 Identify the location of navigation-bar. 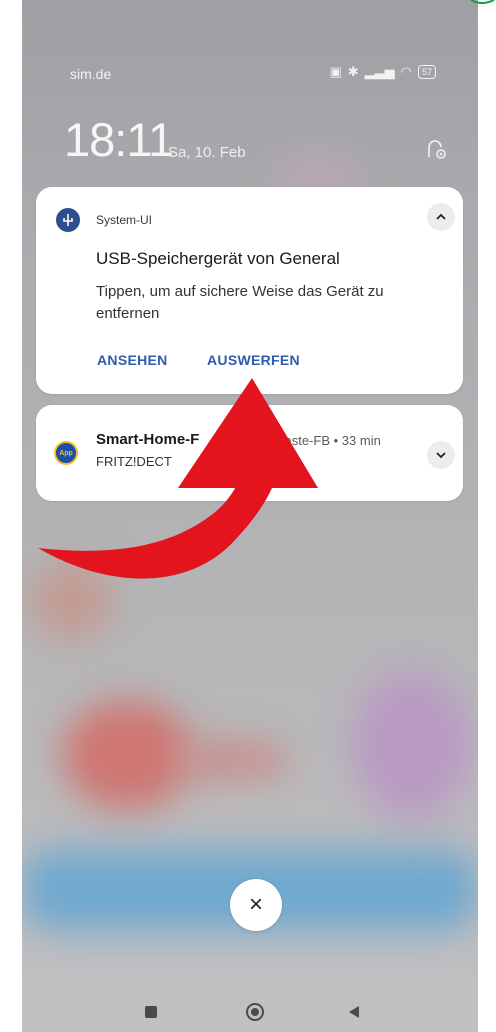
(250, 1011).